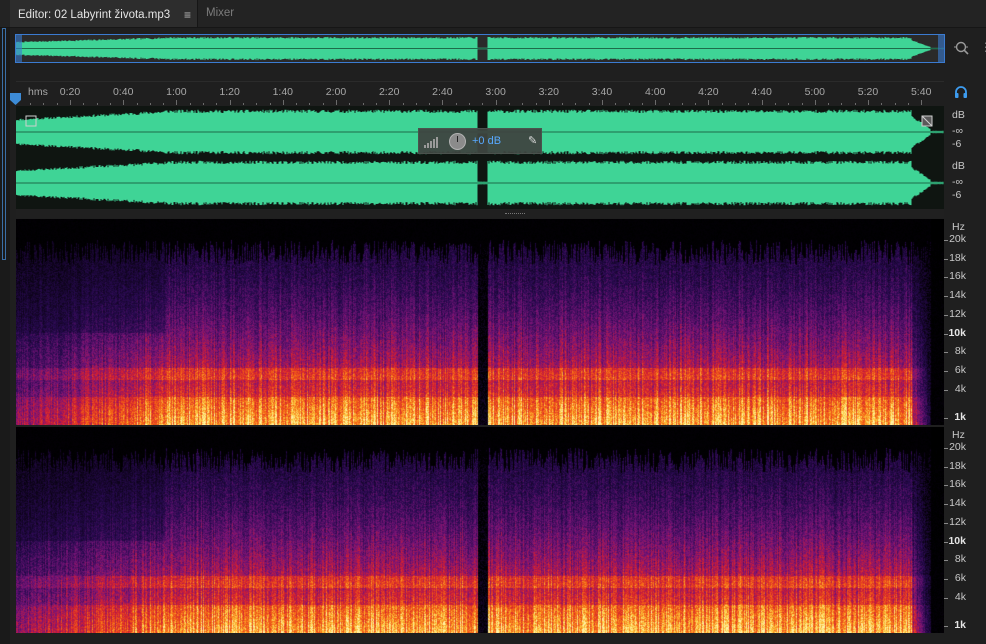  I want to click on headphones-icon, so click(961, 92).